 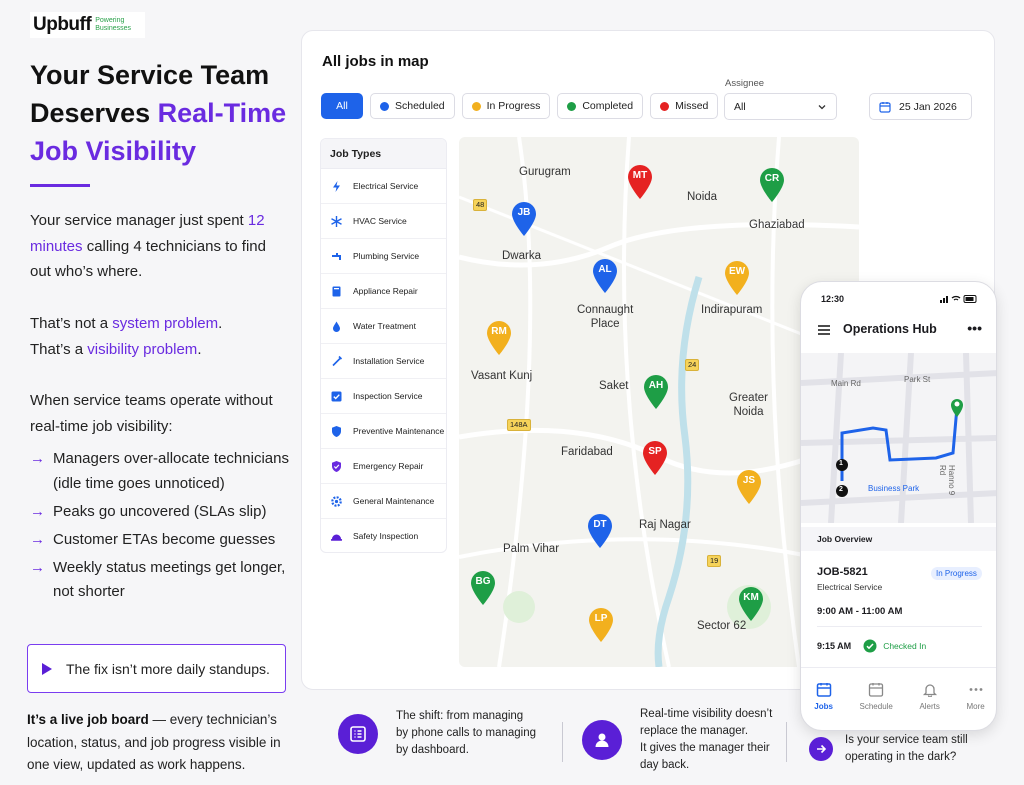 I want to click on check-circle-icon, so click(x=870, y=646).